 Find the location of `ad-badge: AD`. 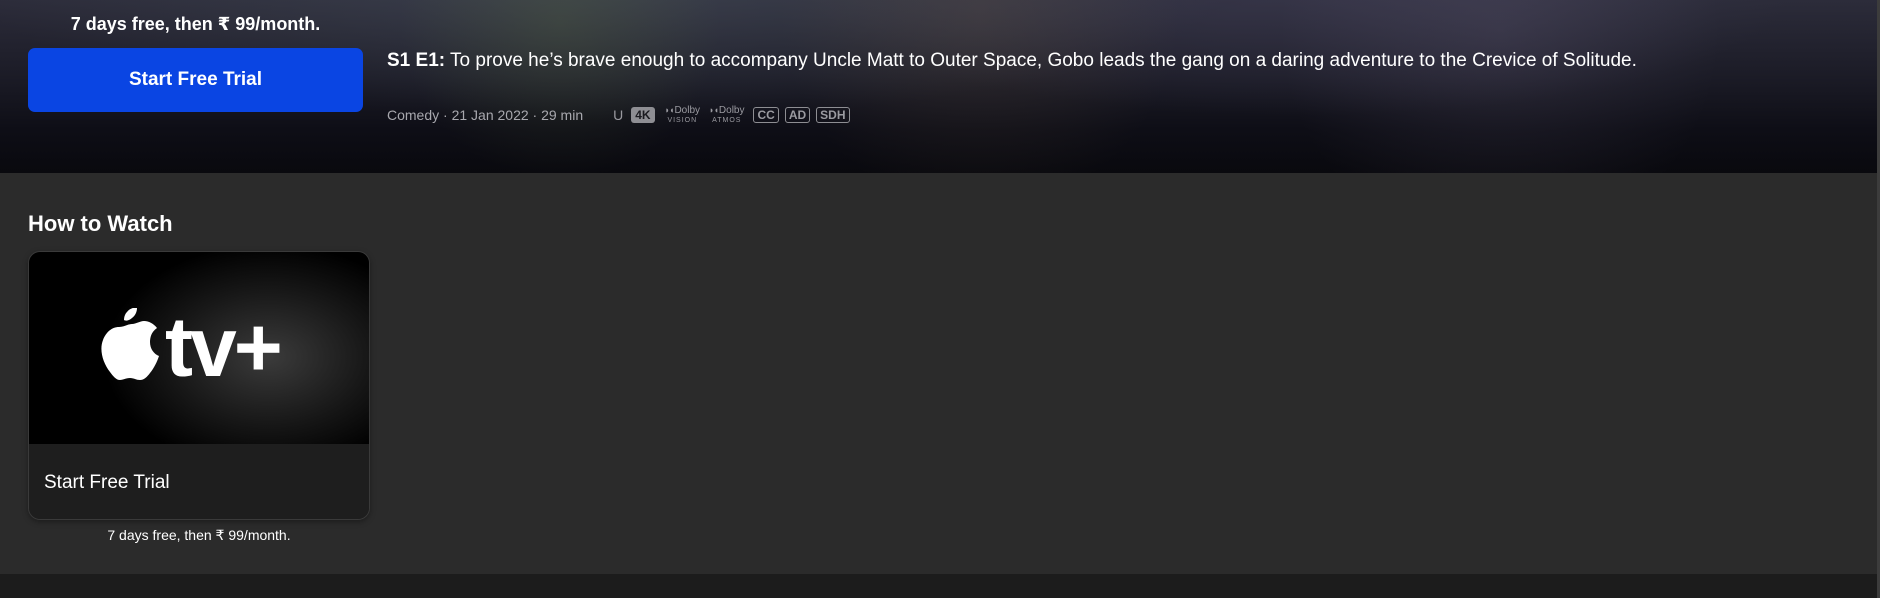

ad-badge: AD is located at coordinates (797, 115).